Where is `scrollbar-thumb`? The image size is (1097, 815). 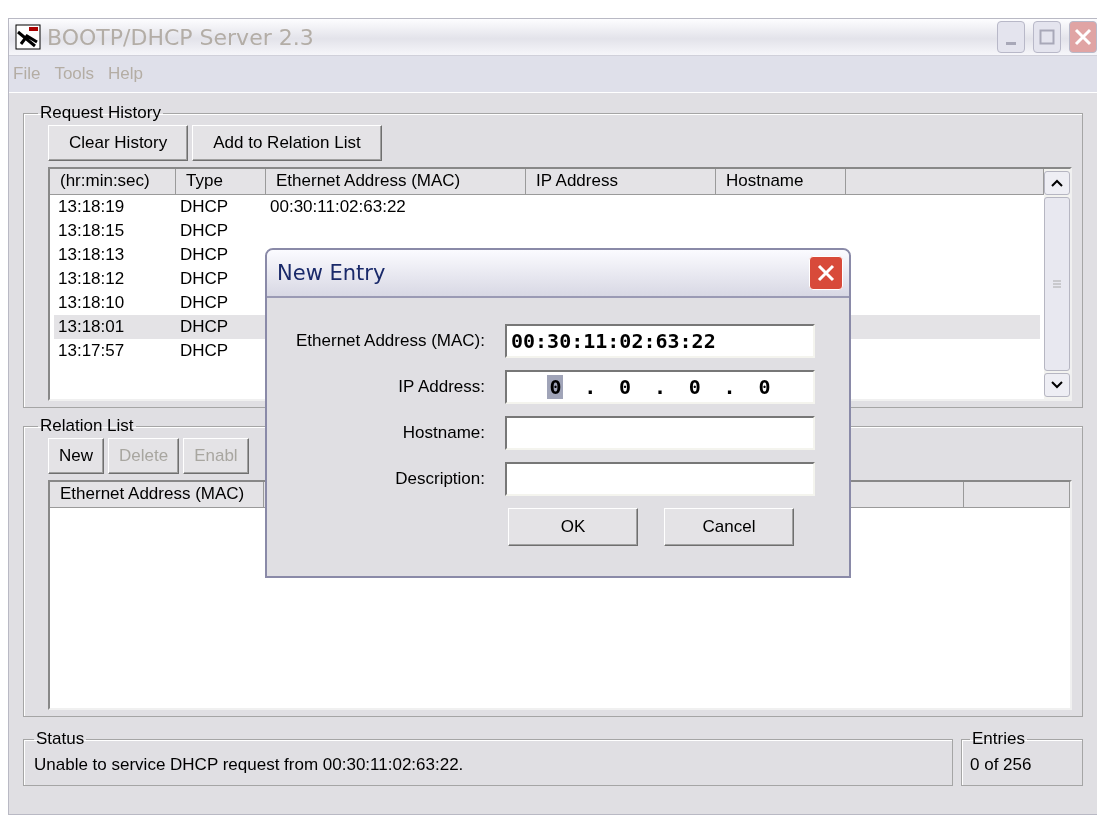
scrollbar-thumb is located at coordinates (1057, 284).